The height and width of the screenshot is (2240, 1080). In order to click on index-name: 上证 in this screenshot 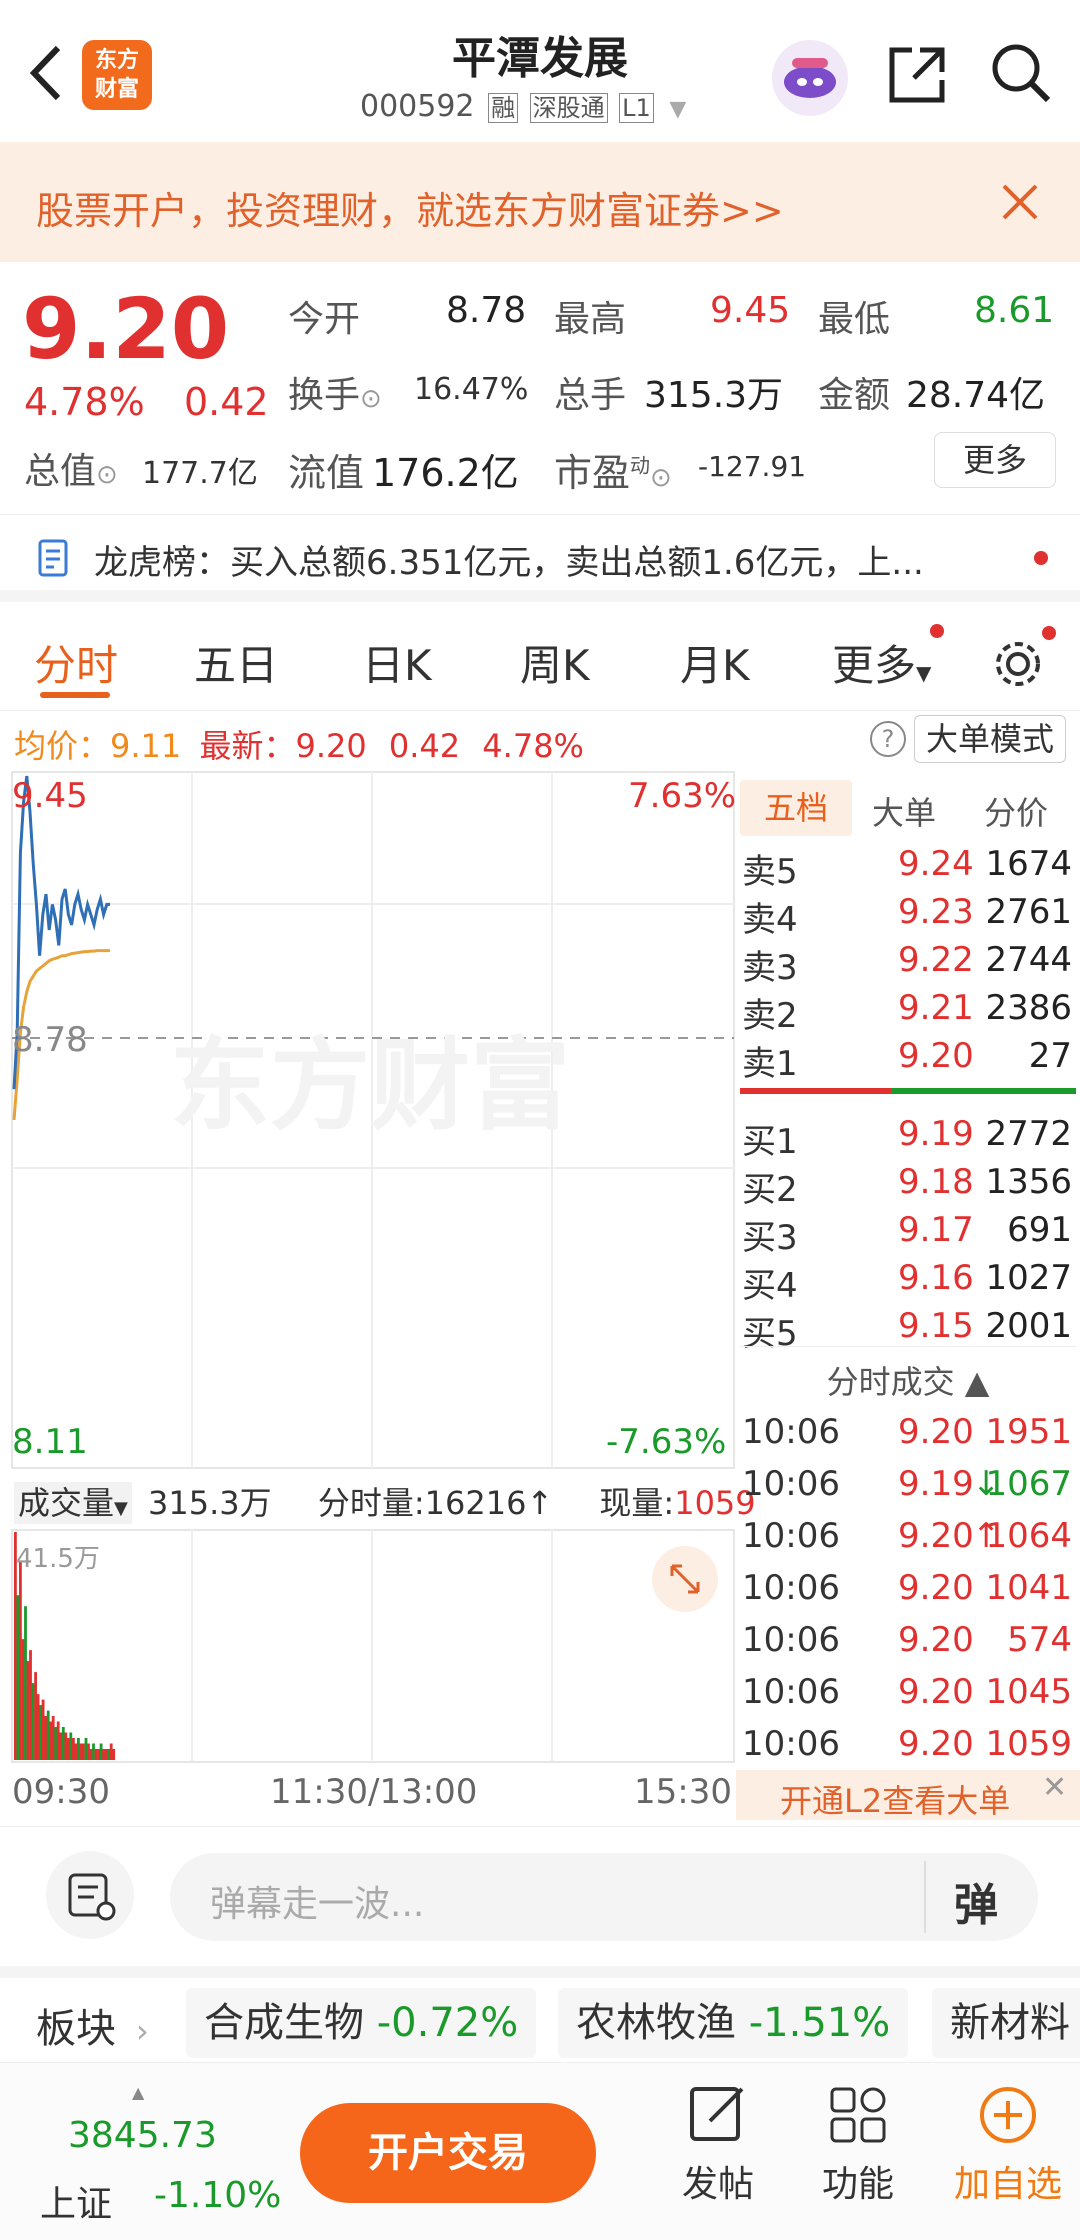, I will do `click(76, 2204)`.